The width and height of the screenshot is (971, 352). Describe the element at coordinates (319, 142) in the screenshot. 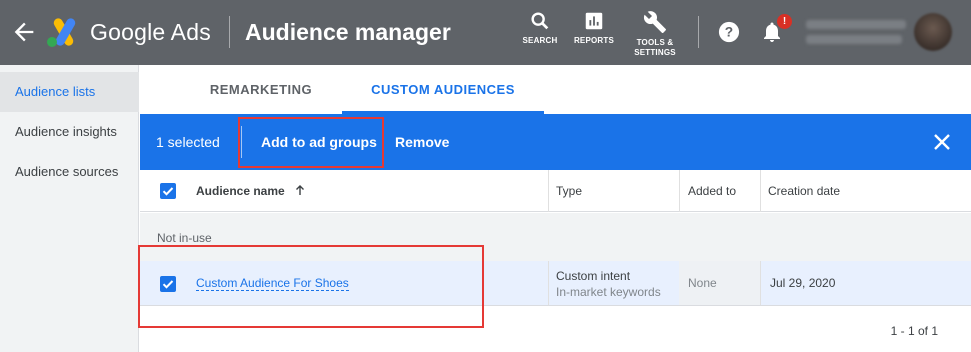

I see `add-to-ad-groups-button: Add to ad groups` at that location.